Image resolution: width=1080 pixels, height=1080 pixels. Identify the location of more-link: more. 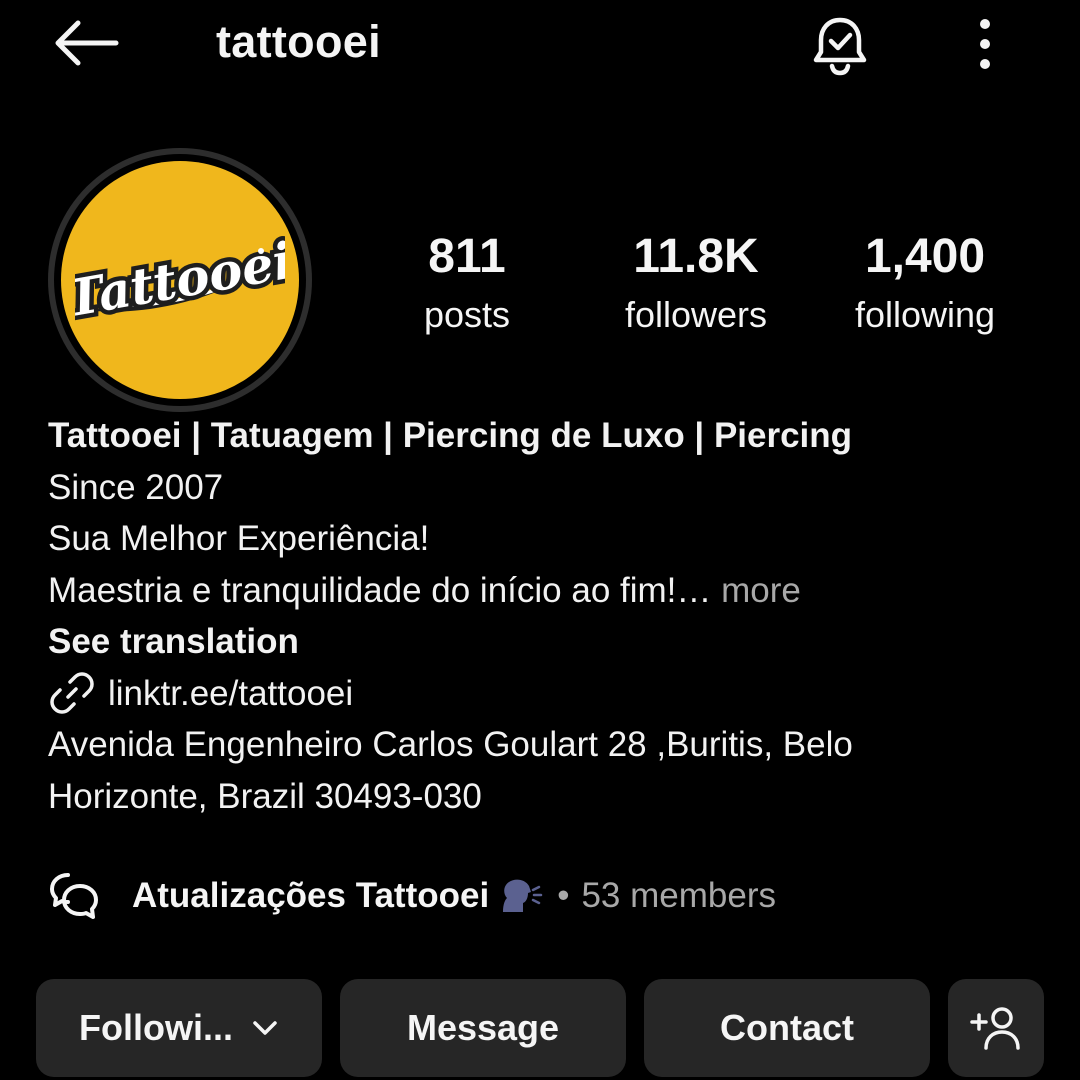
(761, 590).